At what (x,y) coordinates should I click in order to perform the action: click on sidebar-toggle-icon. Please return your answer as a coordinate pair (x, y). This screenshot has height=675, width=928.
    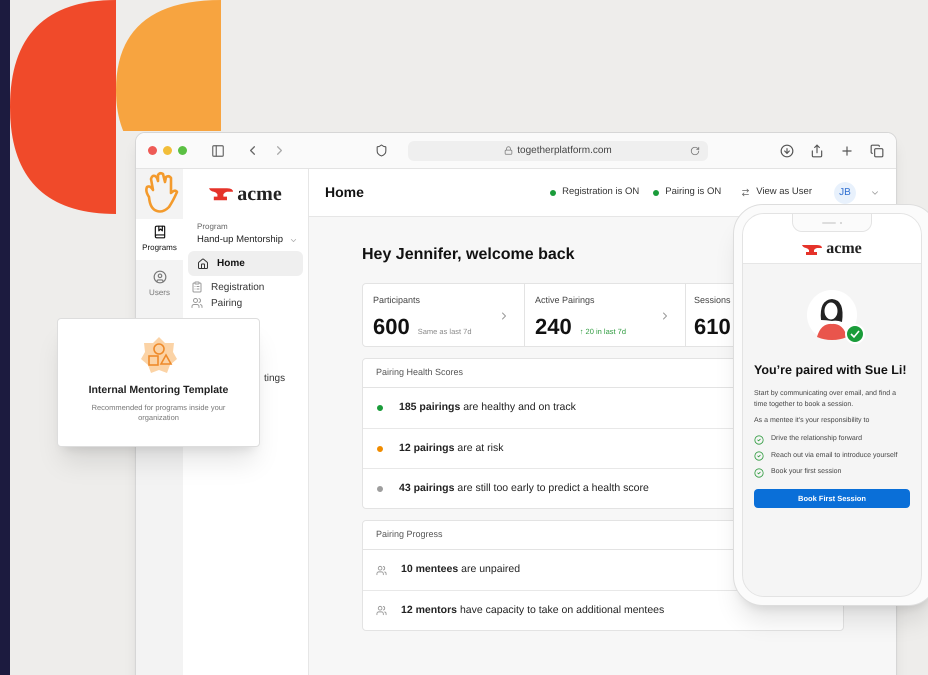
    Looking at the image, I should click on (218, 151).